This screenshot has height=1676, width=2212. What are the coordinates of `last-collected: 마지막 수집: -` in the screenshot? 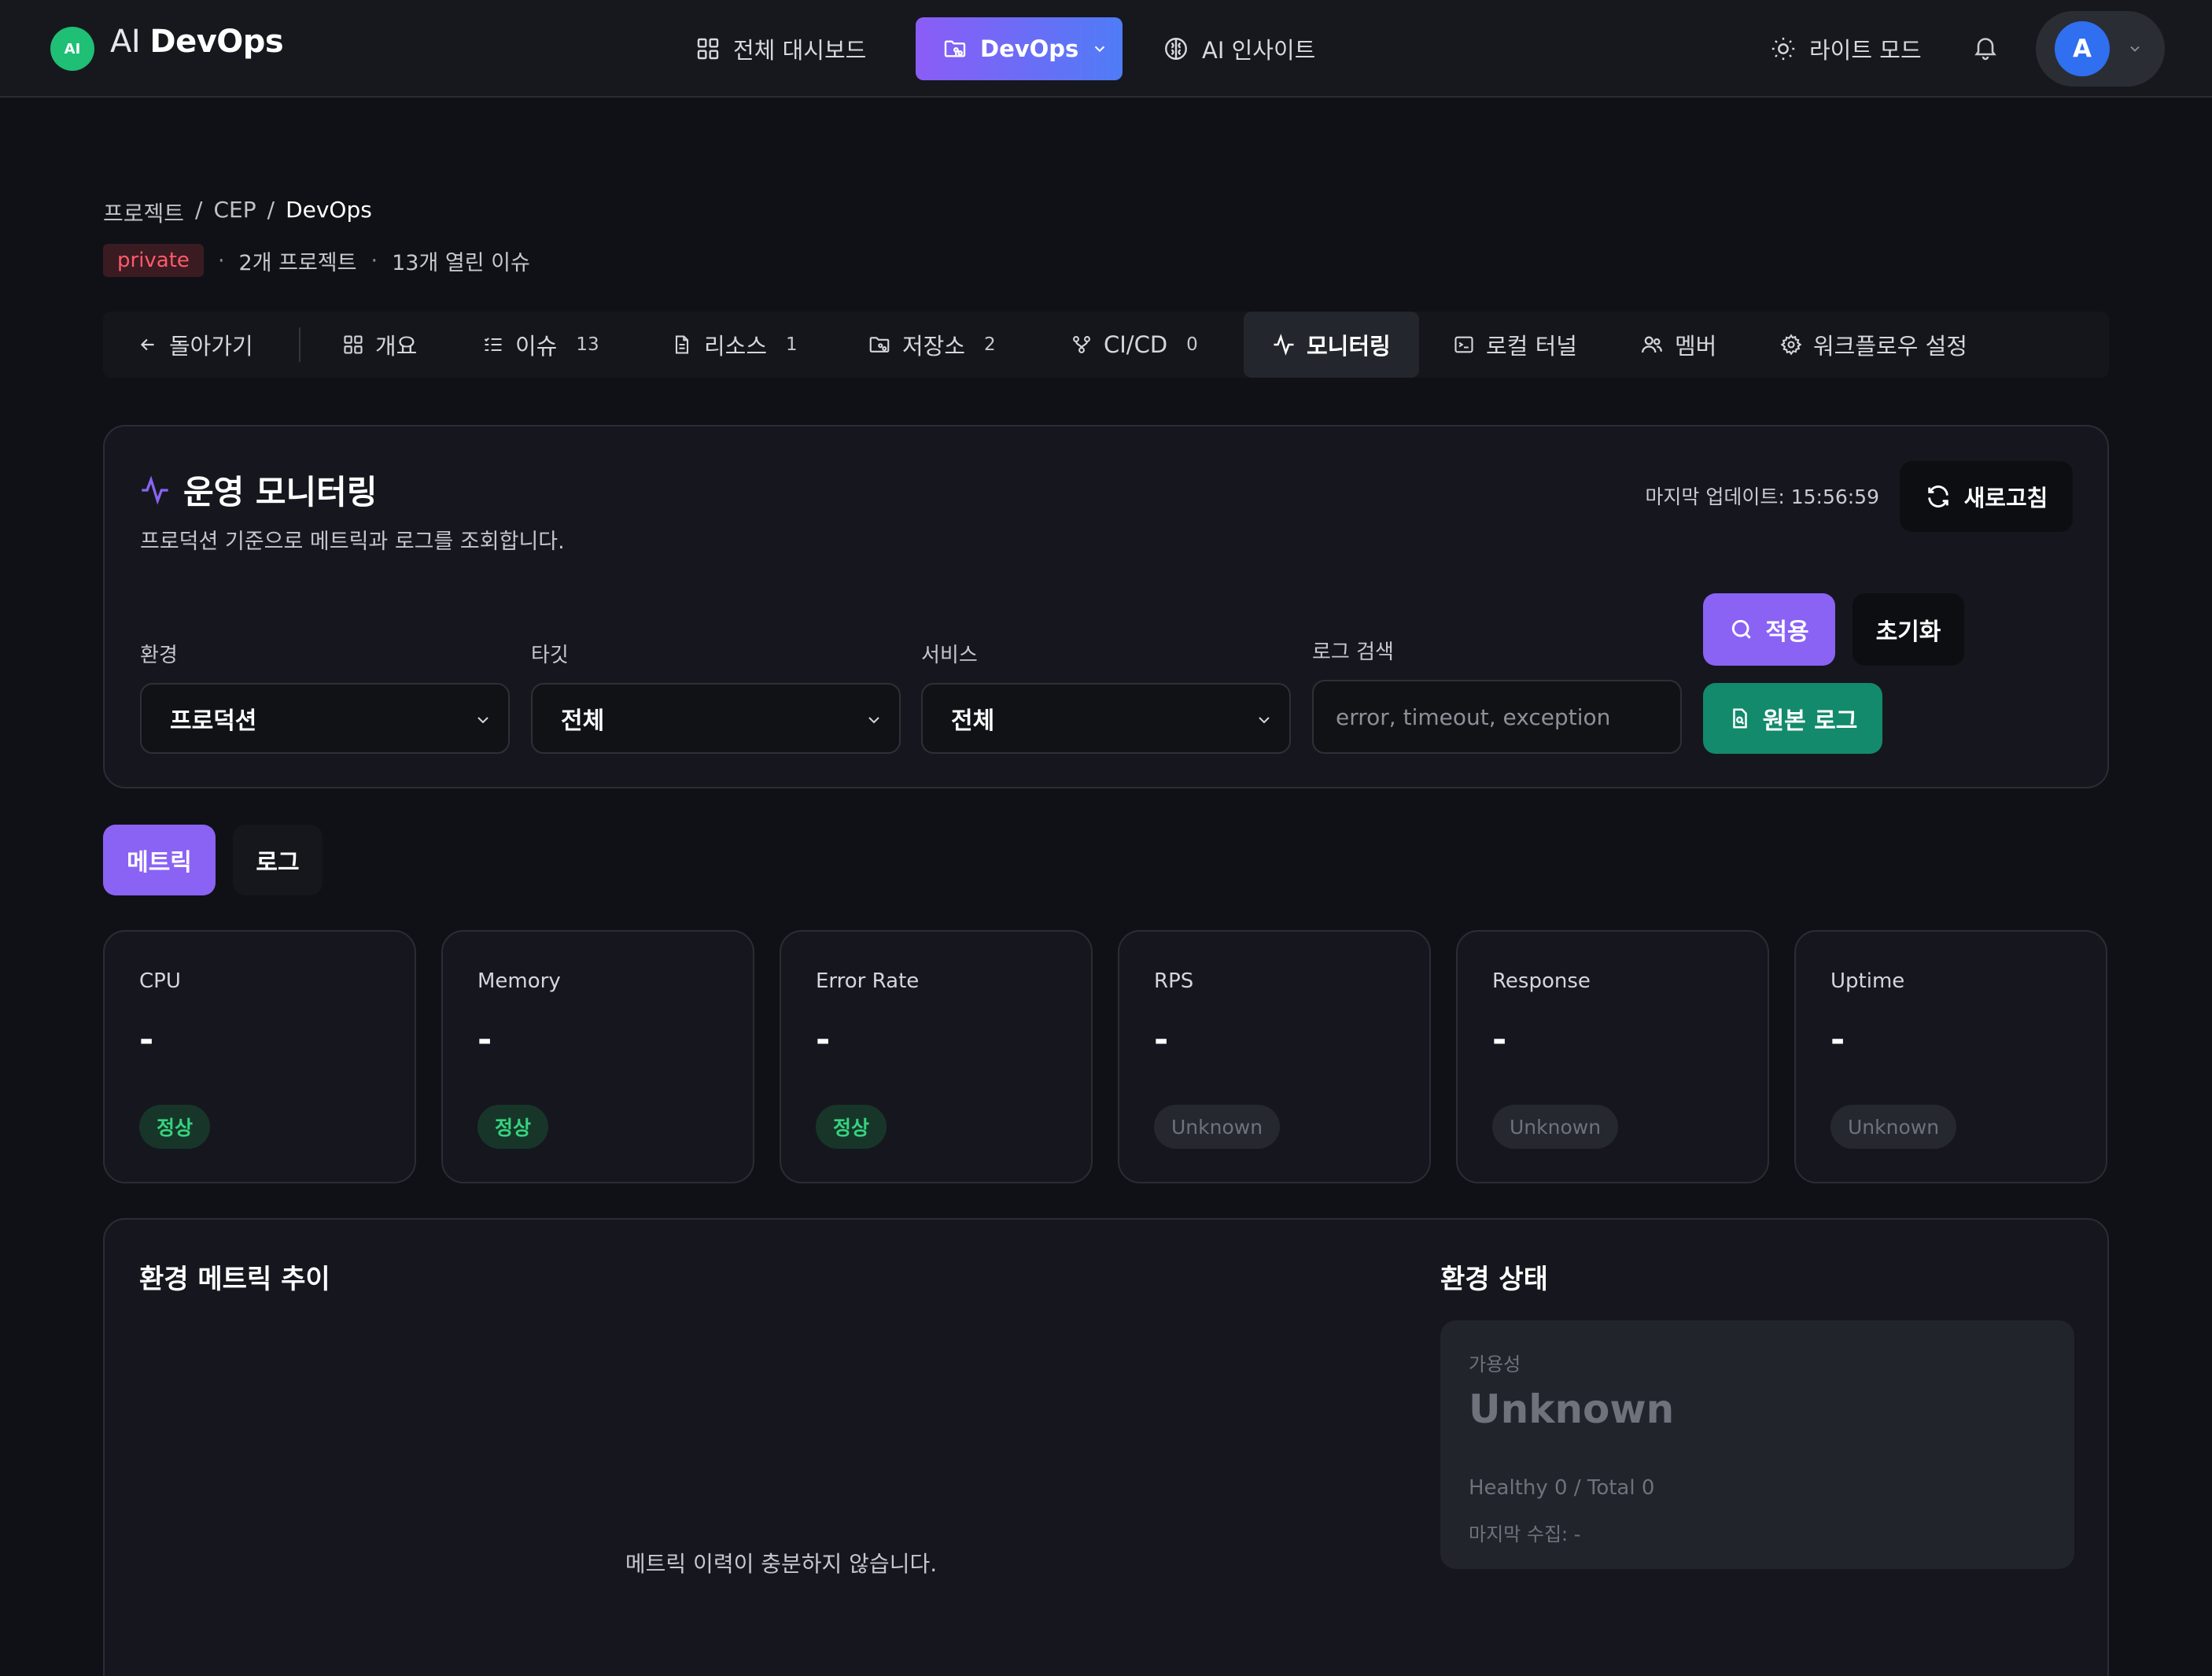 It's located at (1525, 1534).